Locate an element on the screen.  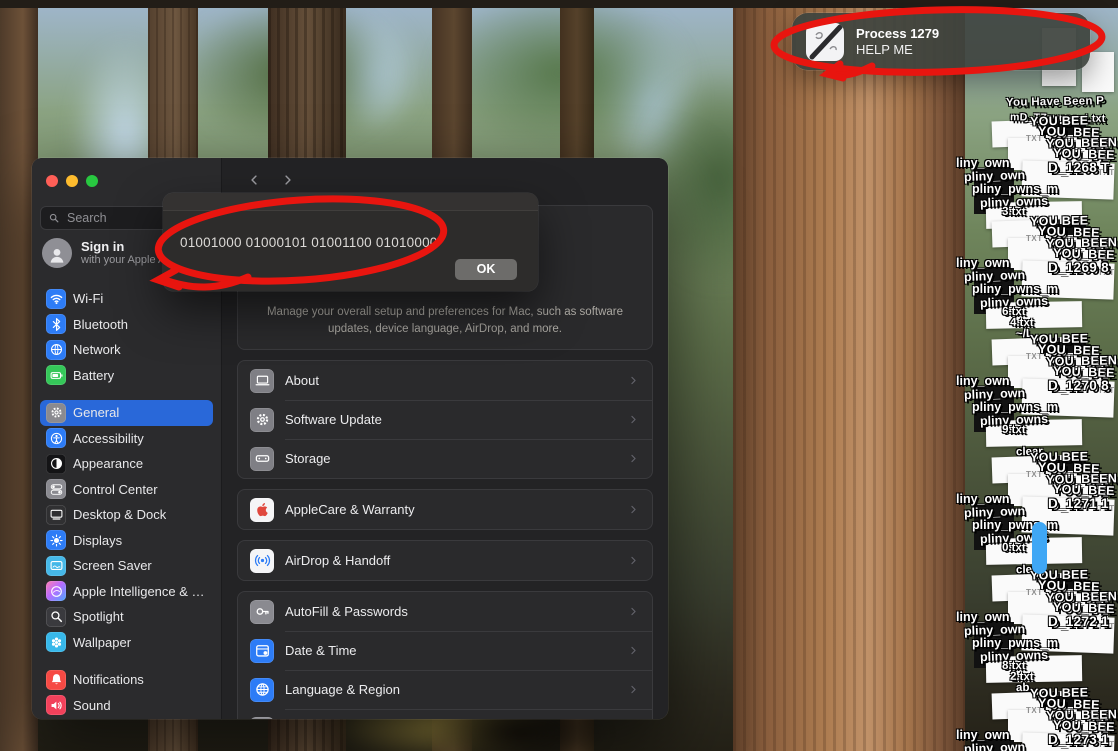
sidebar-item-bluetooth: Bluetooth is located at coordinates (126, 325).